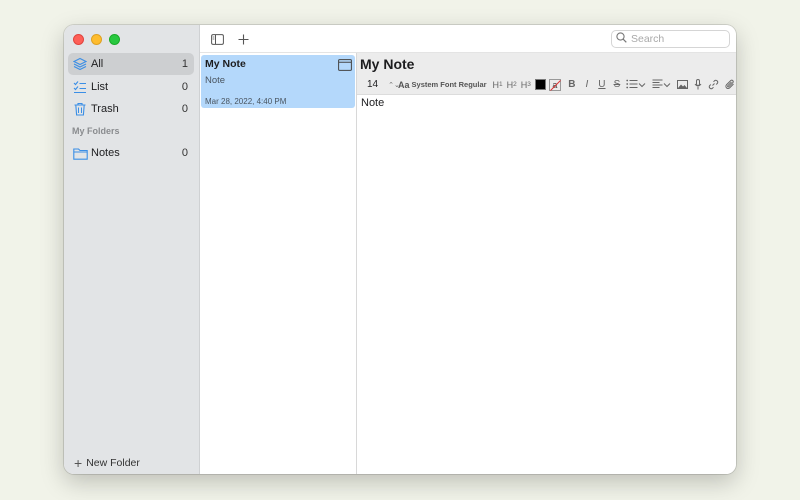 Image resolution: width=800 pixels, height=500 pixels. I want to click on sidebar-item-trash: Trash 0, so click(131, 109).